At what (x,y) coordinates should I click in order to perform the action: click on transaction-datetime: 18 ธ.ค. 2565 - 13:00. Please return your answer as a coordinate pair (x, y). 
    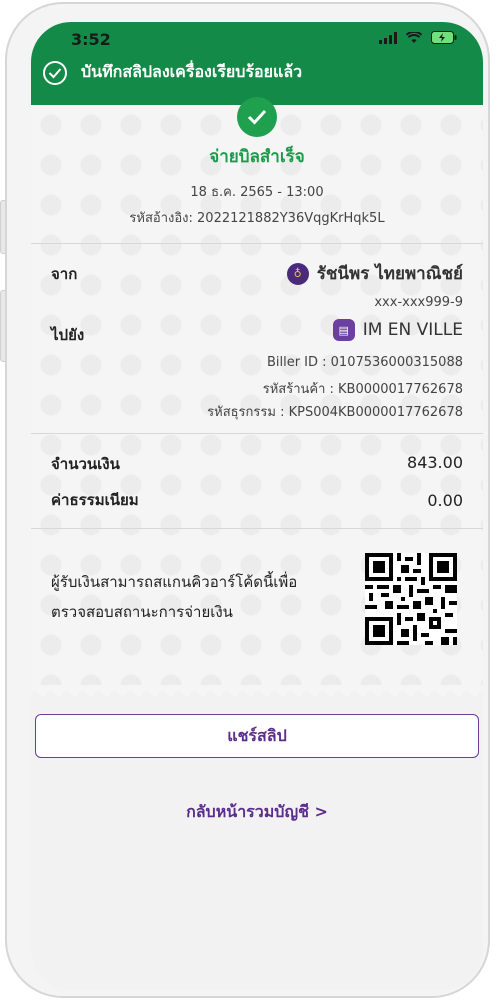
    Looking at the image, I should click on (257, 192).